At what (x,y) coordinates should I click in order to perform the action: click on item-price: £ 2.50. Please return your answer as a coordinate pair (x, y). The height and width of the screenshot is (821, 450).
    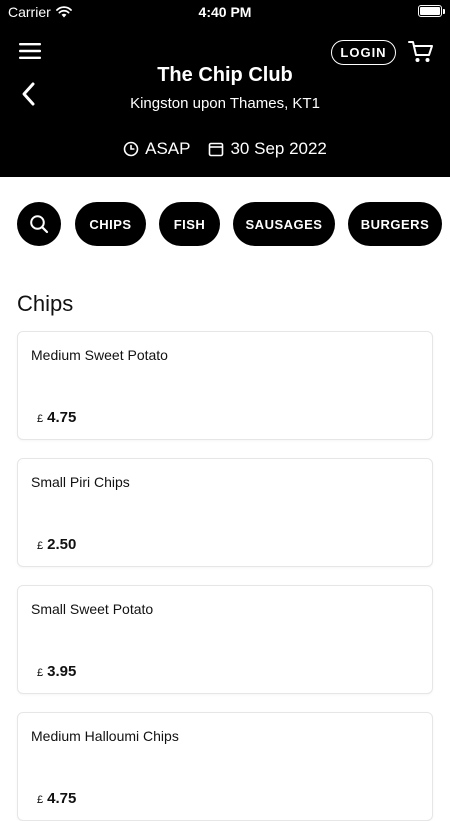
    Looking at the image, I should click on (56, 544).